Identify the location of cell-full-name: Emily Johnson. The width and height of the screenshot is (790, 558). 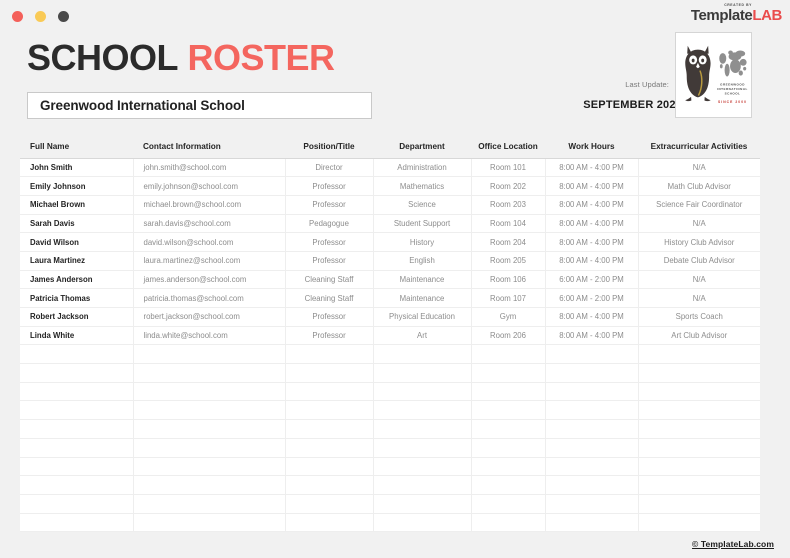
(77, 186).